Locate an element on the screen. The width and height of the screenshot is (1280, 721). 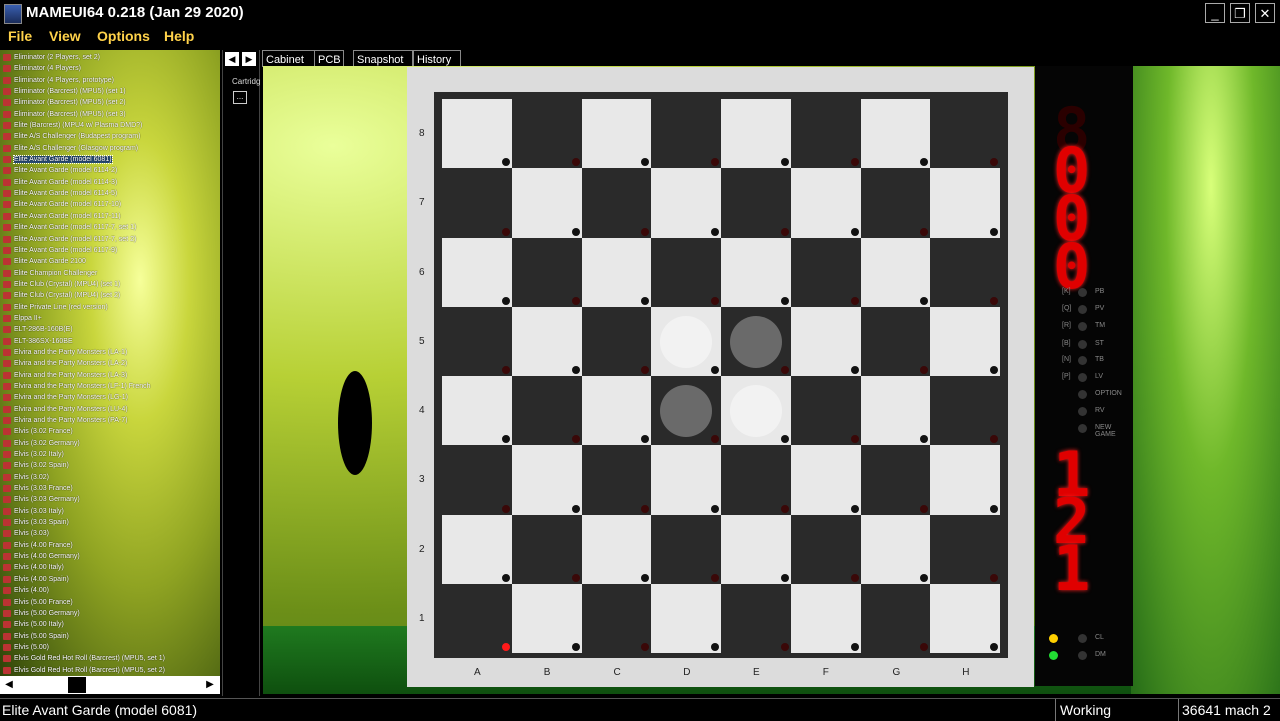
square-h8 is located at coordinates (965, 134).